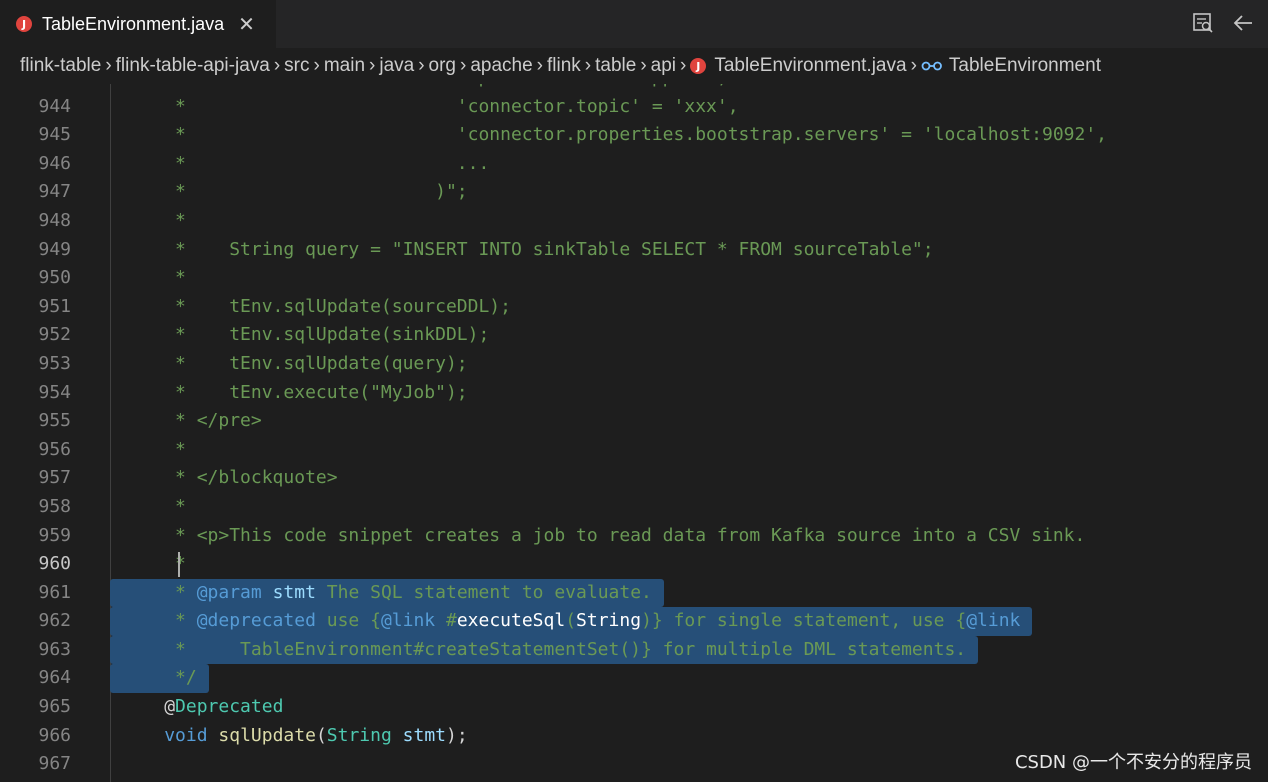 This screenshot has height=782, width=1268. I want to click on breadcrumb-item: main, so click(344, 66).